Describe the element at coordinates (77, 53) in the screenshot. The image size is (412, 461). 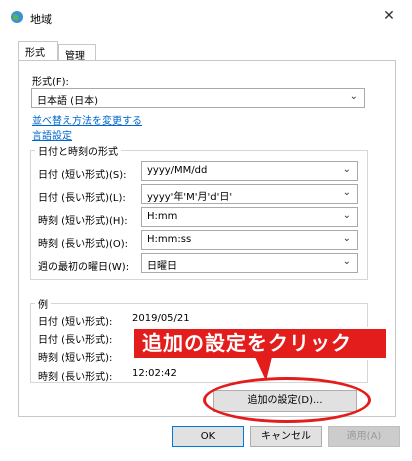
I see `tab-administrative: 管理` at that location.